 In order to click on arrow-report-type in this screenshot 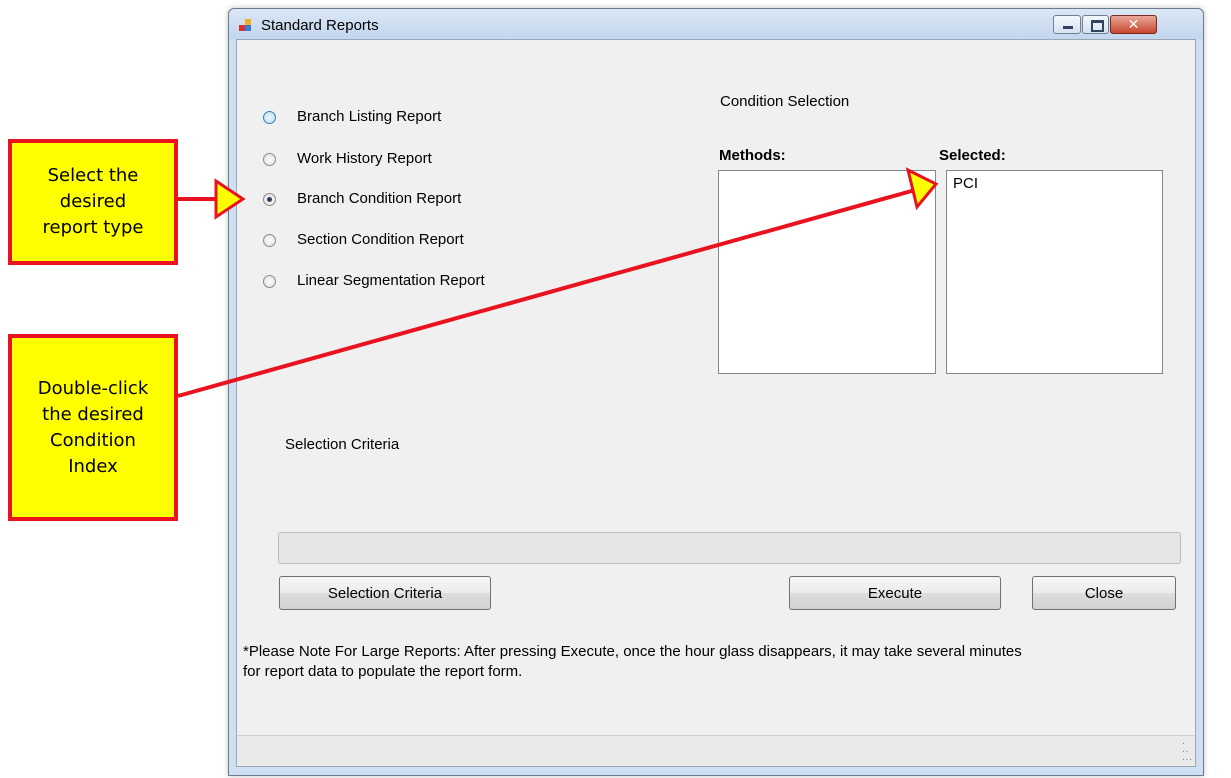, I will do `click(212, 199)`.